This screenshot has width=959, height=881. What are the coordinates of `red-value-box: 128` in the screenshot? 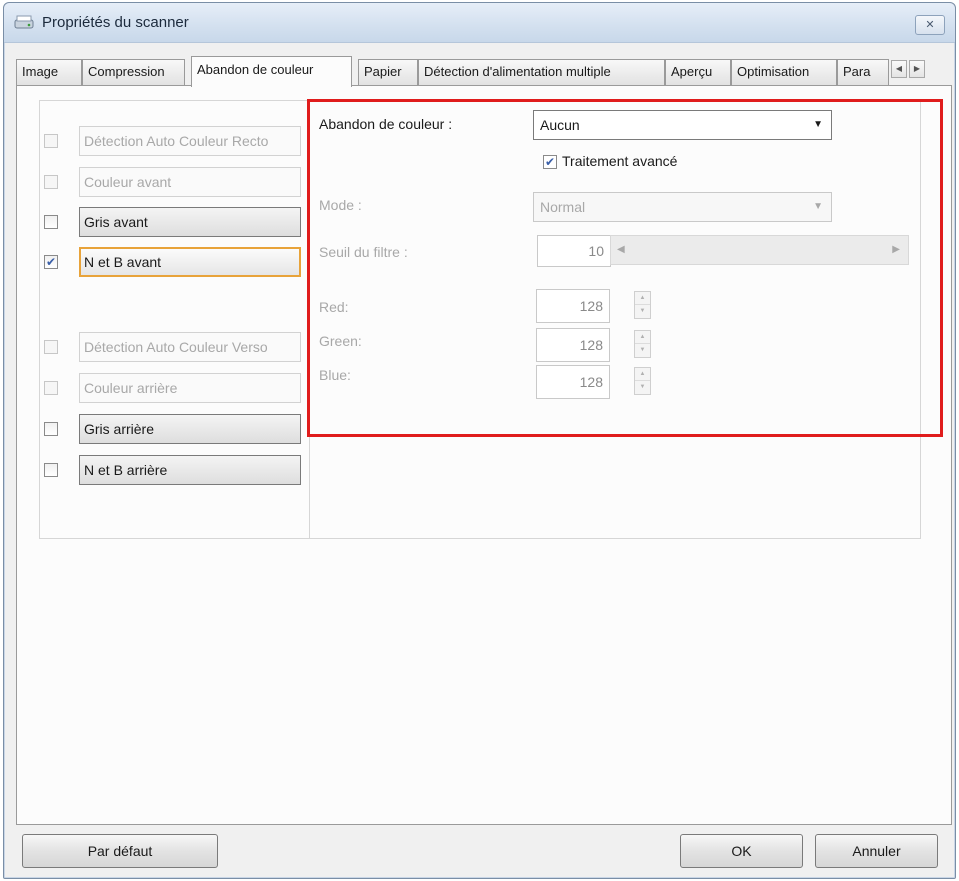 It's located at (573, 306).